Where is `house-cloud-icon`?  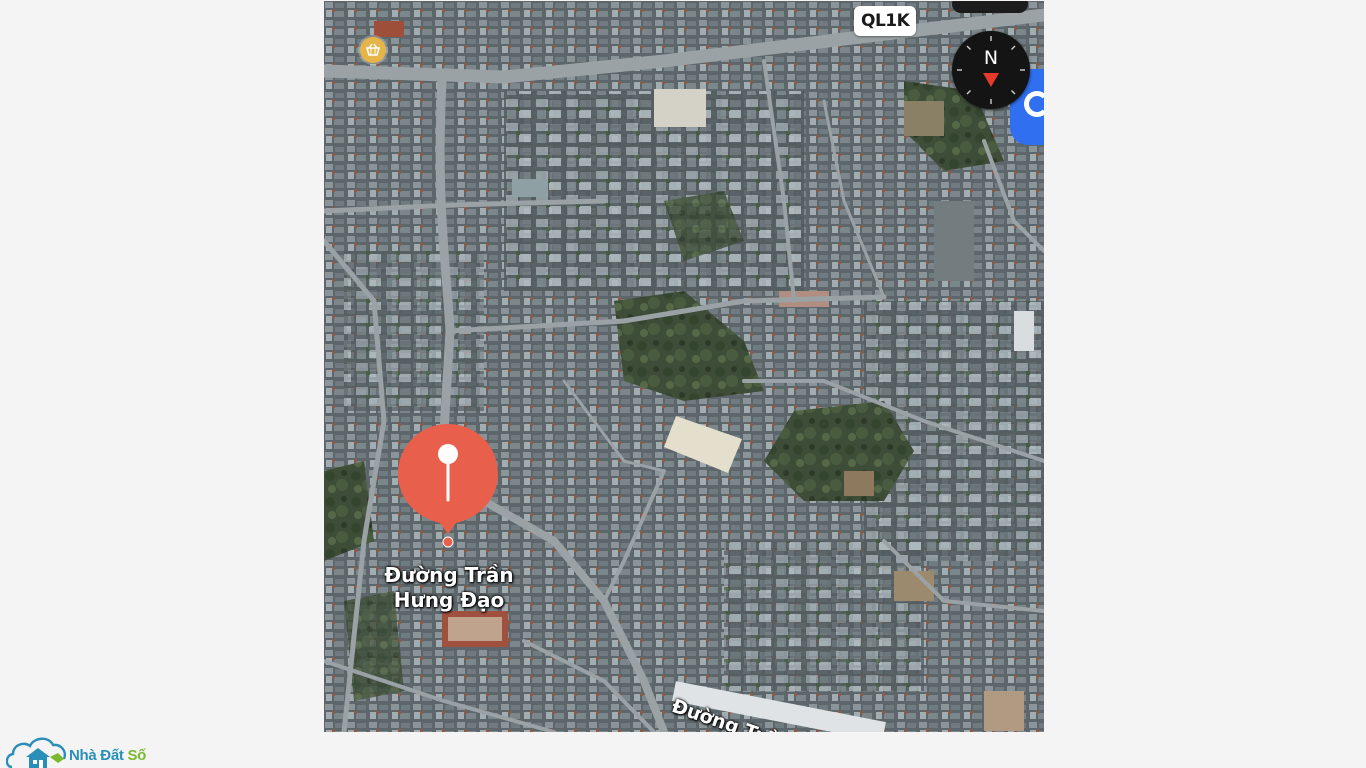 house-cloud-icon is located at coordinates (36, 752).